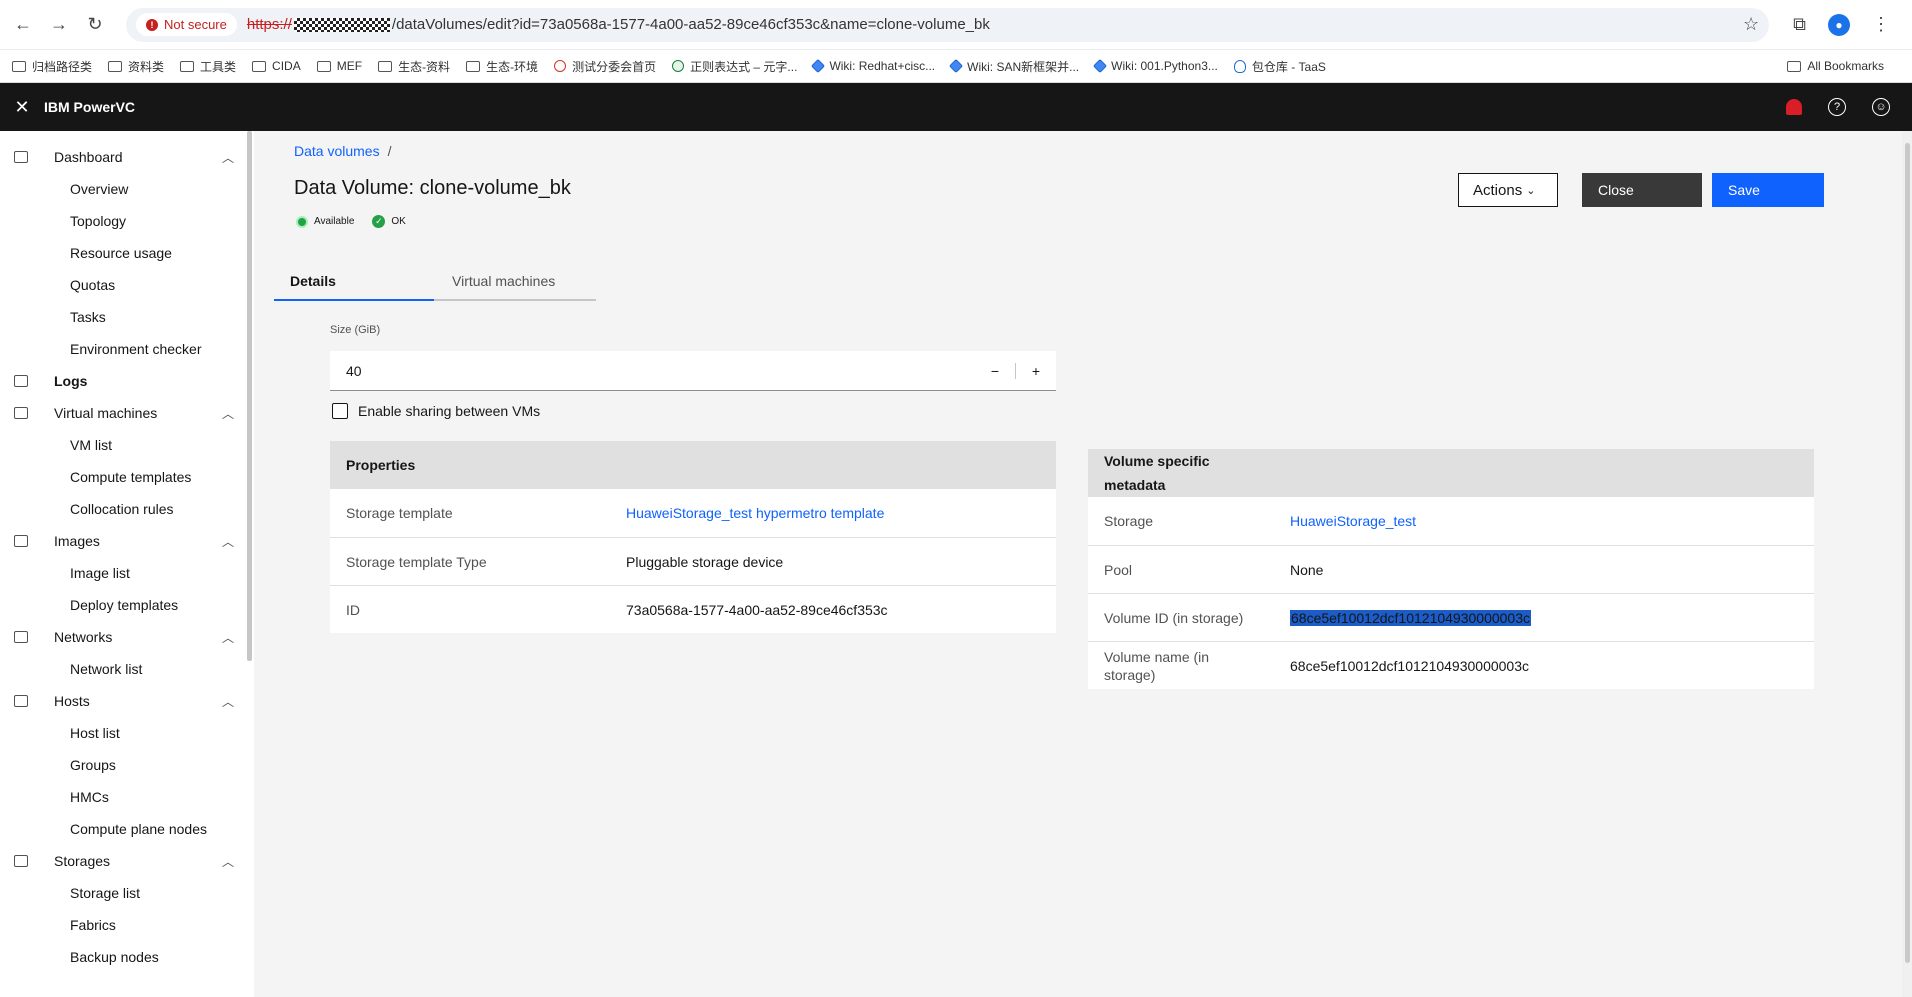 This screenshot has height=997, width=1912. Describe the element at coordinates (755, 513) in the screenshot. I see `storage-template-link: HuaweiStorage_test hypermetro template` at that location.